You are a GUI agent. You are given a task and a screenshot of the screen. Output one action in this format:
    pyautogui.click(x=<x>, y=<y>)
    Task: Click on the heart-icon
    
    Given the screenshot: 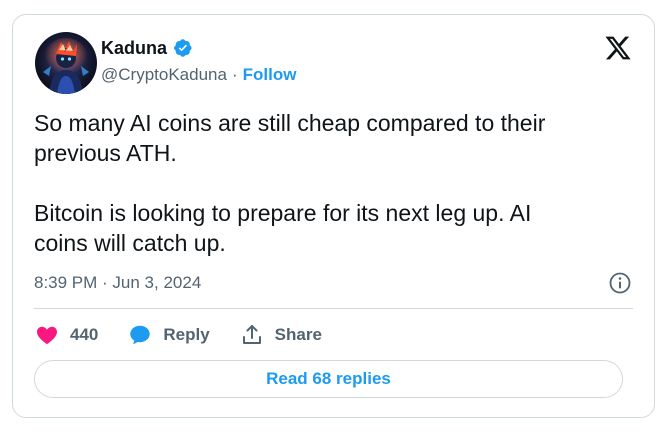 What is the action you would take?
    pyautogui.click(x=47, y=335)
    